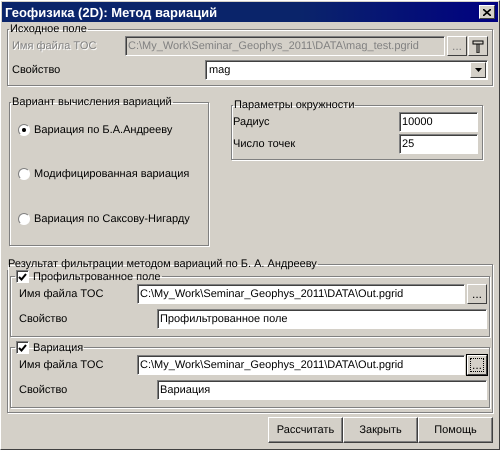 The image size is (500, 450). Describe the element at coordinates (112, 218) in the screenshot. I see `radio-label: Вариация по Саксову-Нигарду` at that location.